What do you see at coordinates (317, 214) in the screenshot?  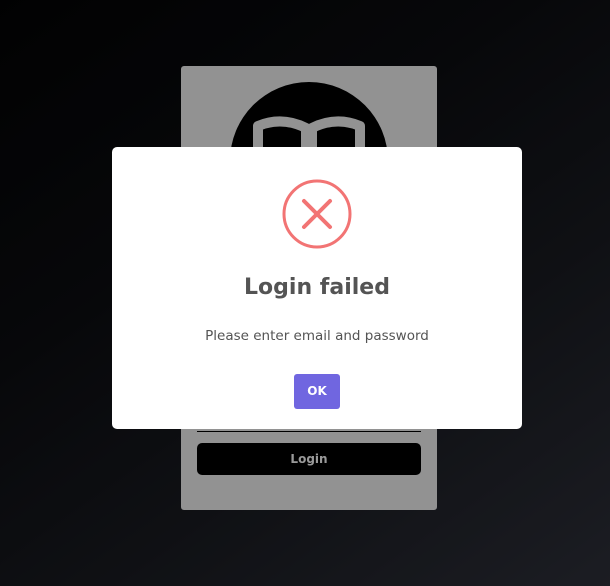 I see `error-x-icon` at bounding box center [317, 214].